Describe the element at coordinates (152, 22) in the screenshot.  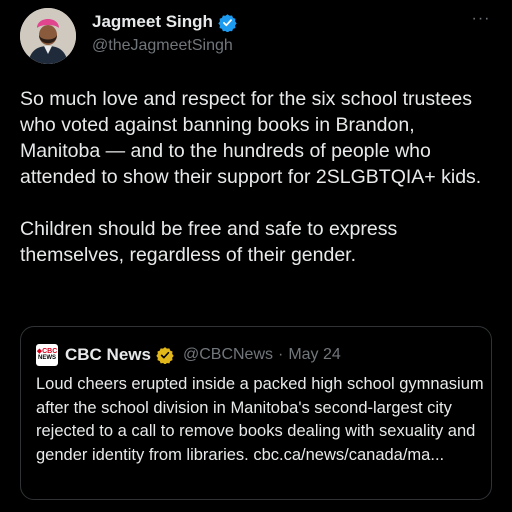
I see `author-display-name: Jagmeet Singh` at that location.